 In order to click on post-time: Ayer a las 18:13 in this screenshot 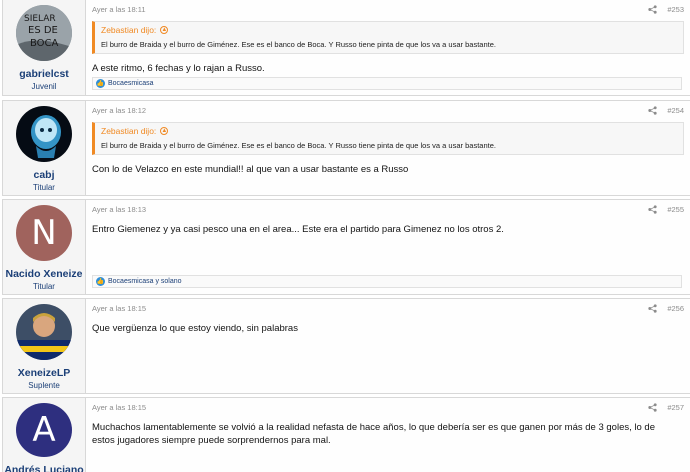, I will do `click(119, 209)`.